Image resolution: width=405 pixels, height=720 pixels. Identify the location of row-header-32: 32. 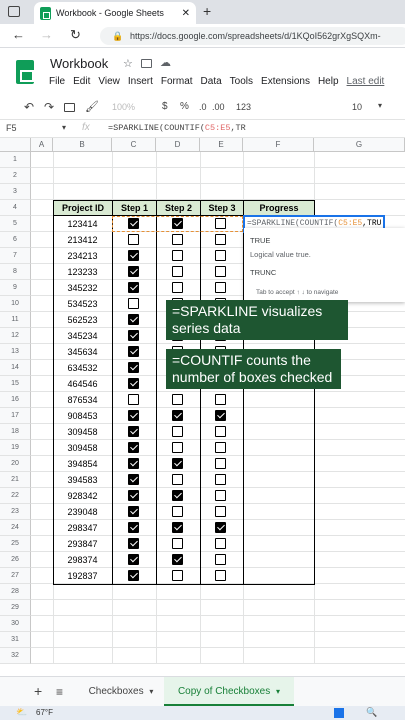
(15, 656).